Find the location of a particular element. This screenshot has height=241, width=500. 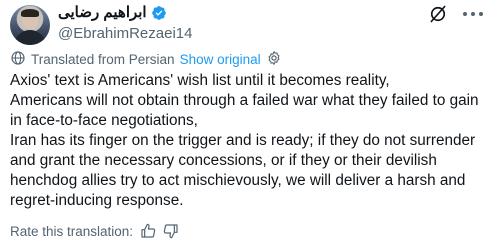

avatar is located at coordinates (30, 25).